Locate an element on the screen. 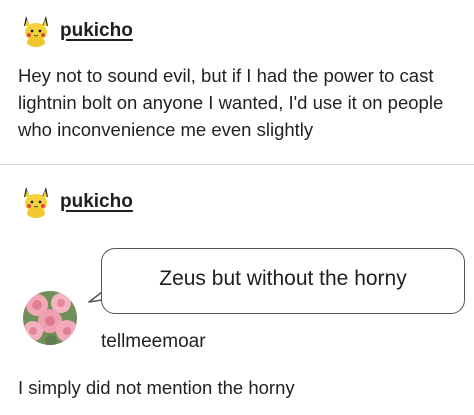 The height and width of the screenshot is (415, 474). reply-text: I simply did not mention the horny is located at coordinates (156, 387).